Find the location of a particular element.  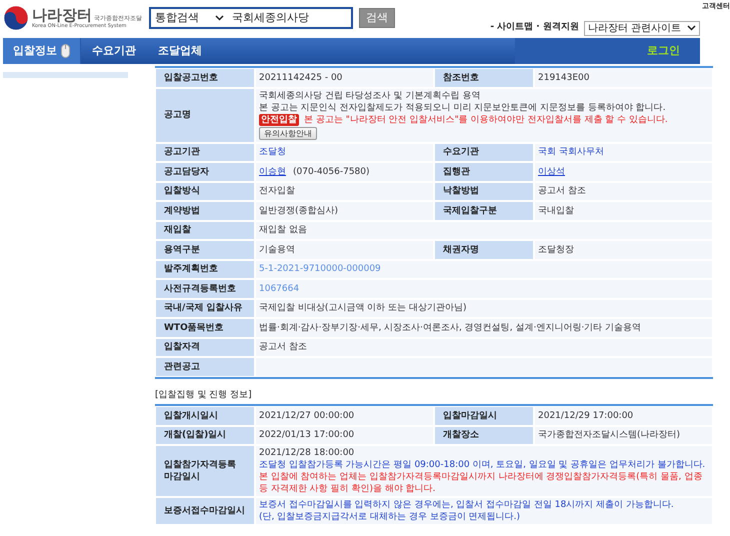

mouse-icon is located at coordinates (65, 51).